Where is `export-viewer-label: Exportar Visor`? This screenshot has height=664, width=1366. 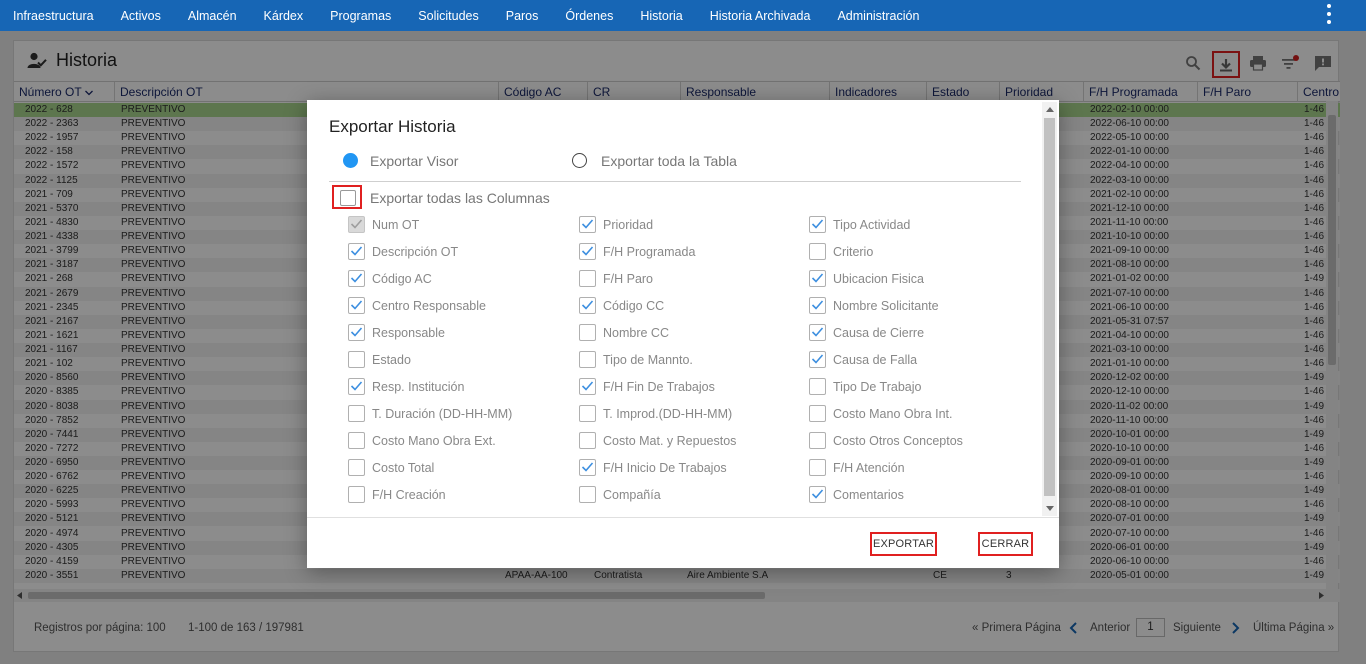 export-viewer-label: Exportar Visor is located at coordinates (414, 161).